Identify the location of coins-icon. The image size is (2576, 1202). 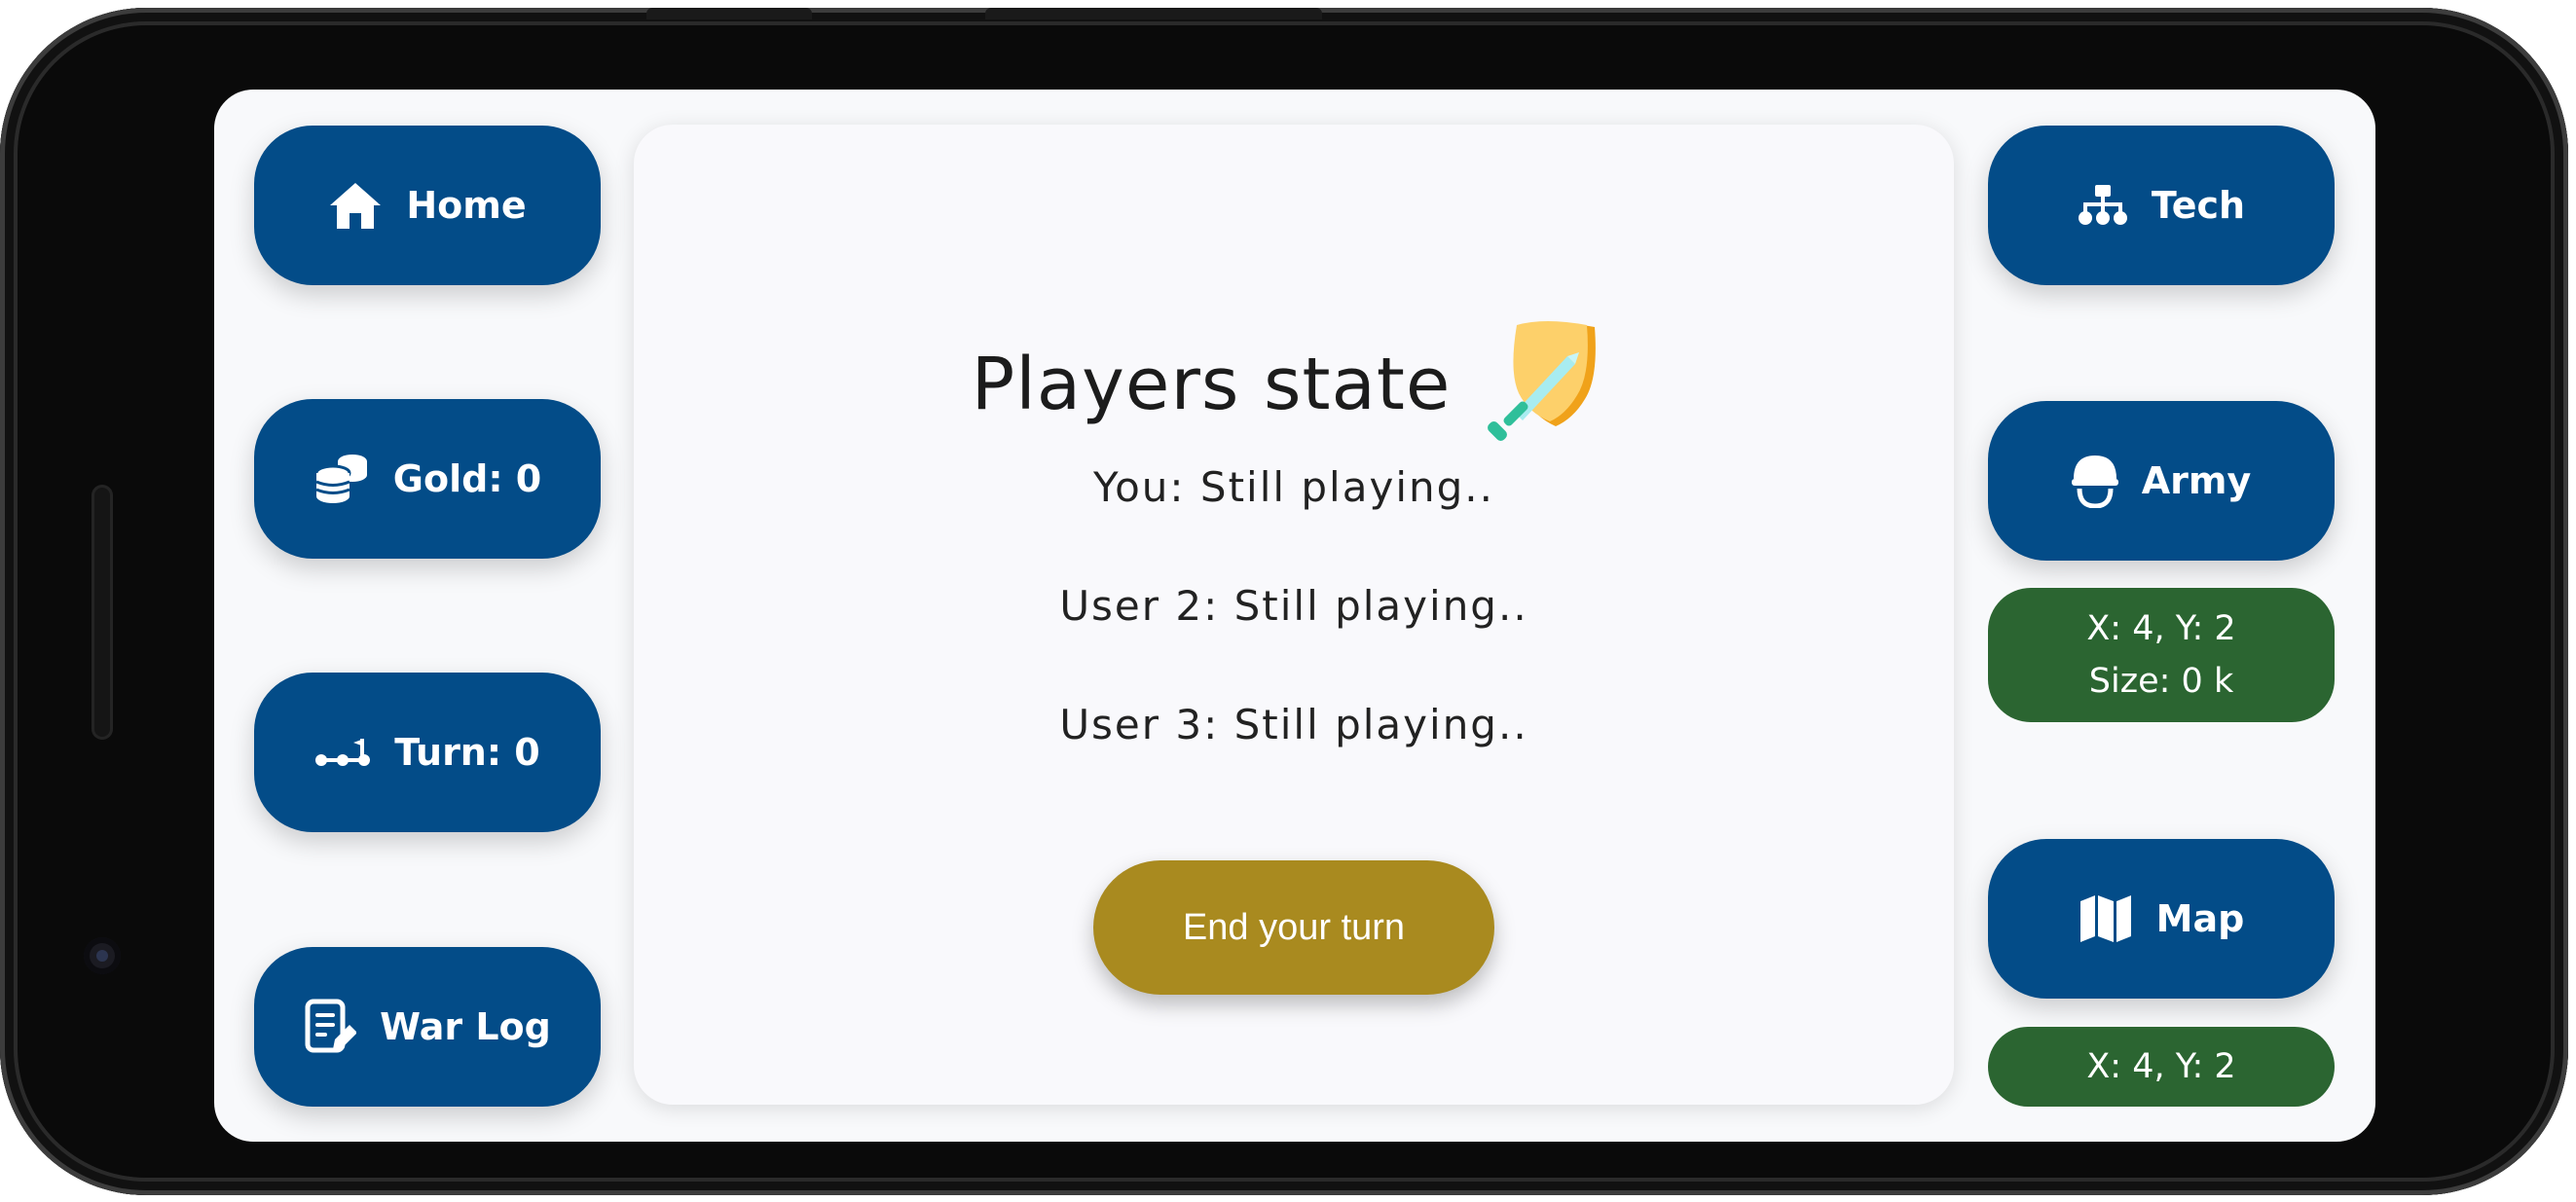
(341, 479).